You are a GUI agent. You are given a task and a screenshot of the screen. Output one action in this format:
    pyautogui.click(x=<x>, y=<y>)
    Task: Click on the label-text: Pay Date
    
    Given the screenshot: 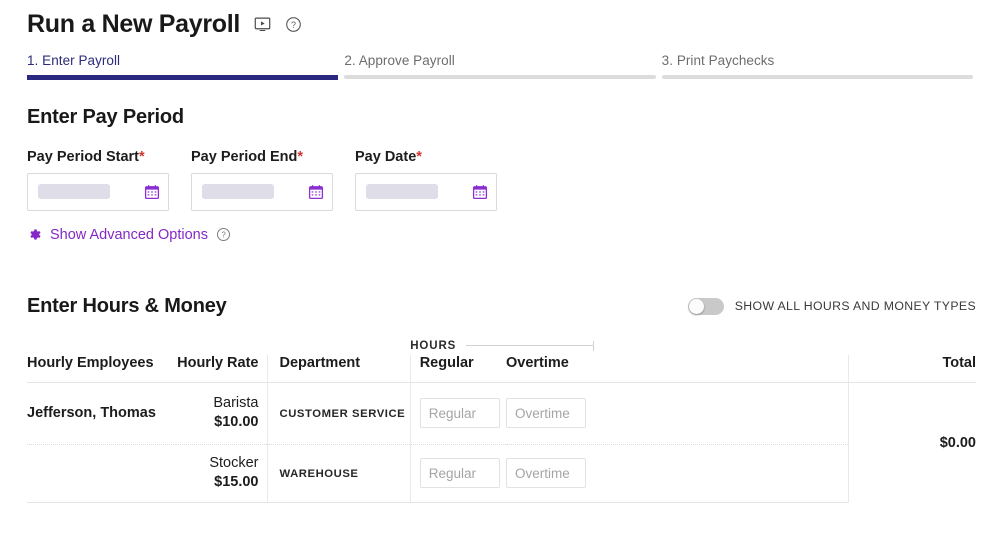 What is the action you would take?
    pyautogui.click(x=386, y=156)
    